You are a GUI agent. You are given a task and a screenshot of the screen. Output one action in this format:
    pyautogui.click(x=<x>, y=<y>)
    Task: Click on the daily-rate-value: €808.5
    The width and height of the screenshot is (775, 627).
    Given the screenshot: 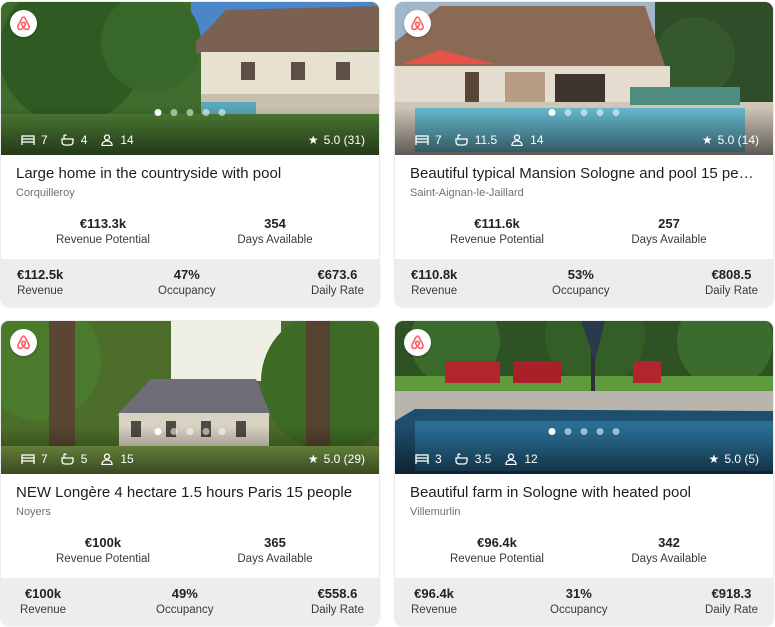 What is the action you would take?
    pyautogui.click(x=731, y=274)
    